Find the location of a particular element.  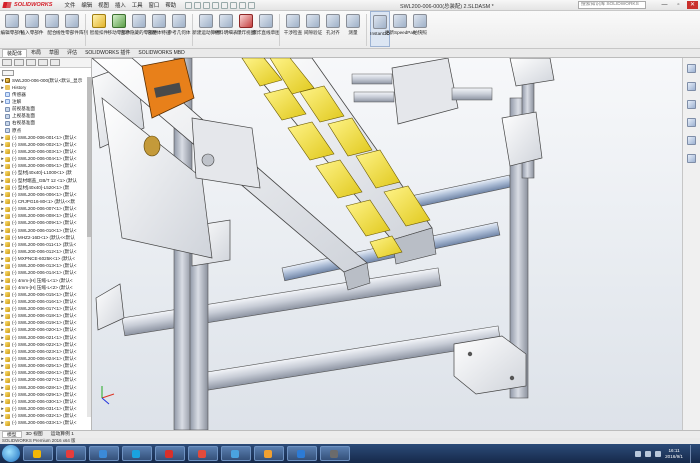

tree-item: ▸ (-) SWL200-006-030<1> (默认< is located at coordinates (46, 401).